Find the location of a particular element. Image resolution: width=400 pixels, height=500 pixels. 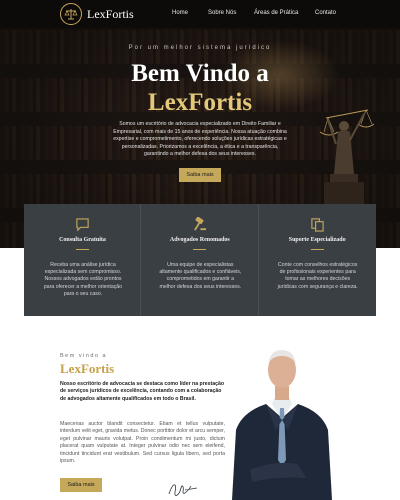

brand-logo: LexFortis is located at coordinates (97, 14).